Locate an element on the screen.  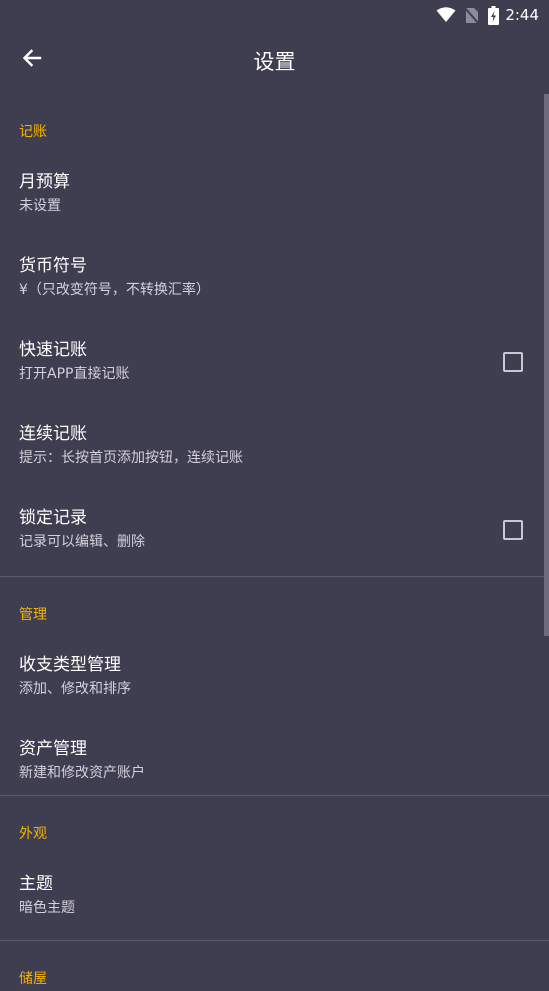
page-title: 设置 is located at coordinates (274, 62).